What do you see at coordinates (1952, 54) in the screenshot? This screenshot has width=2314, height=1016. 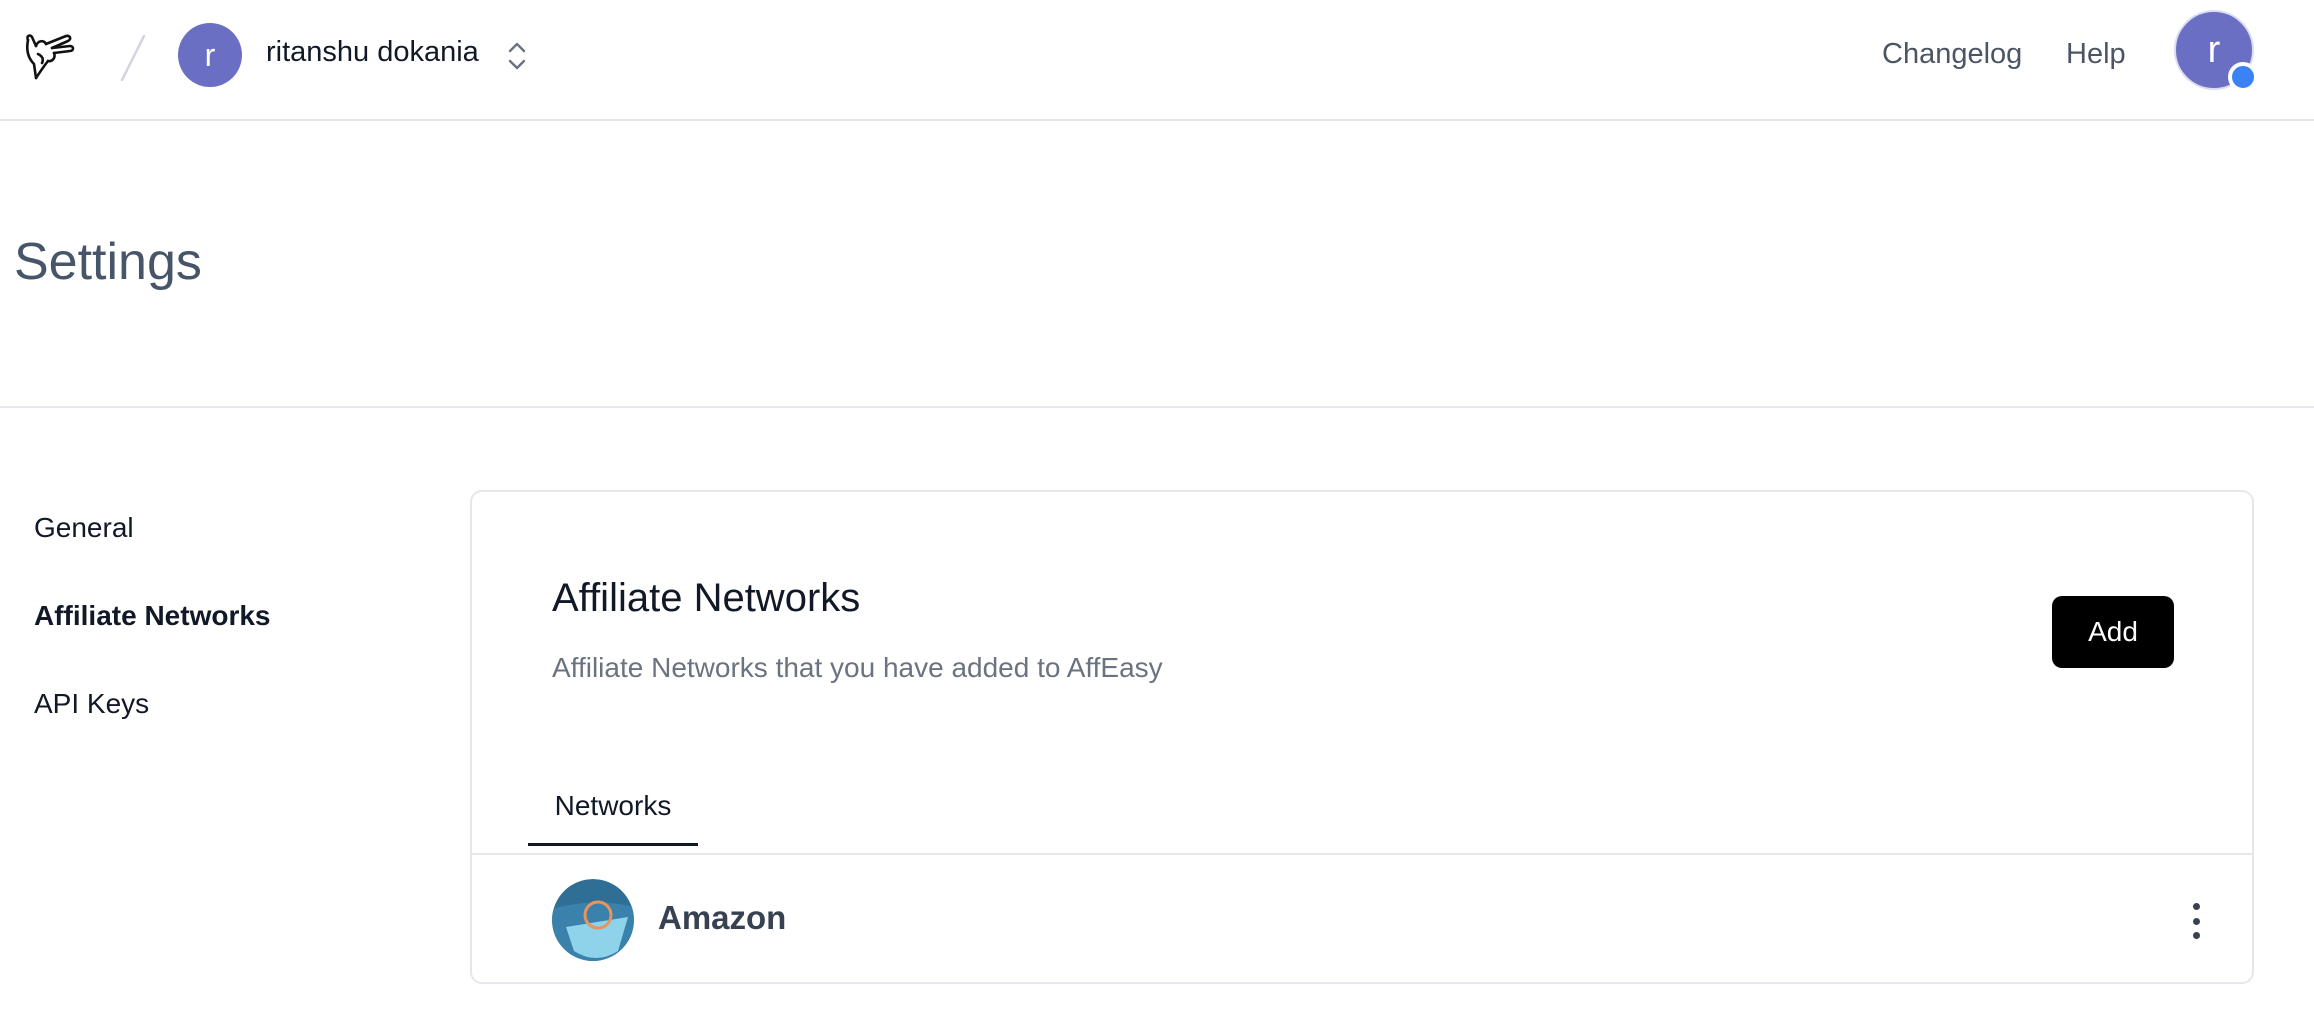 I see `changelog-link: Changelog` at bounding box center [1952, 54].